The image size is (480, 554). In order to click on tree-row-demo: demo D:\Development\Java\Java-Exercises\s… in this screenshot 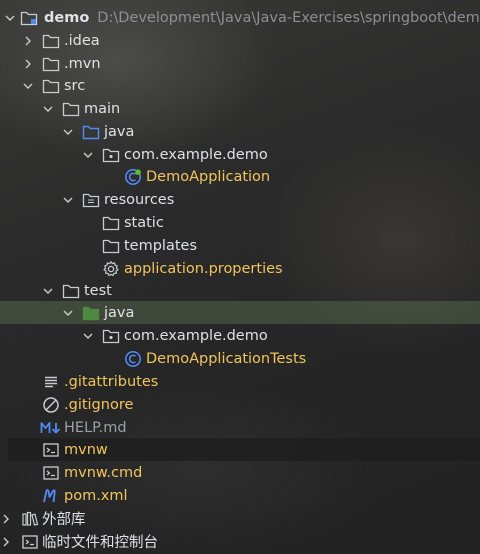, I will do `click(240, 17)`.